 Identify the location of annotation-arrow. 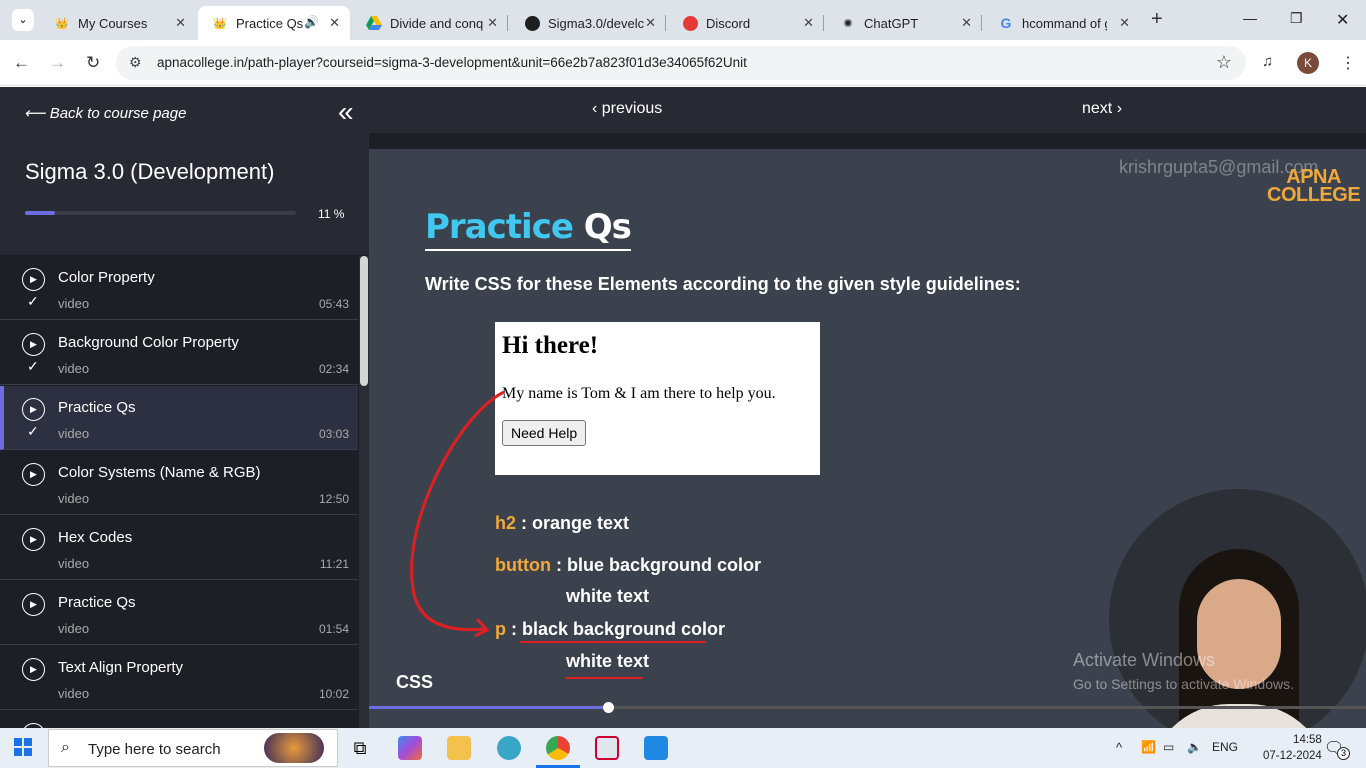
(457, 514).